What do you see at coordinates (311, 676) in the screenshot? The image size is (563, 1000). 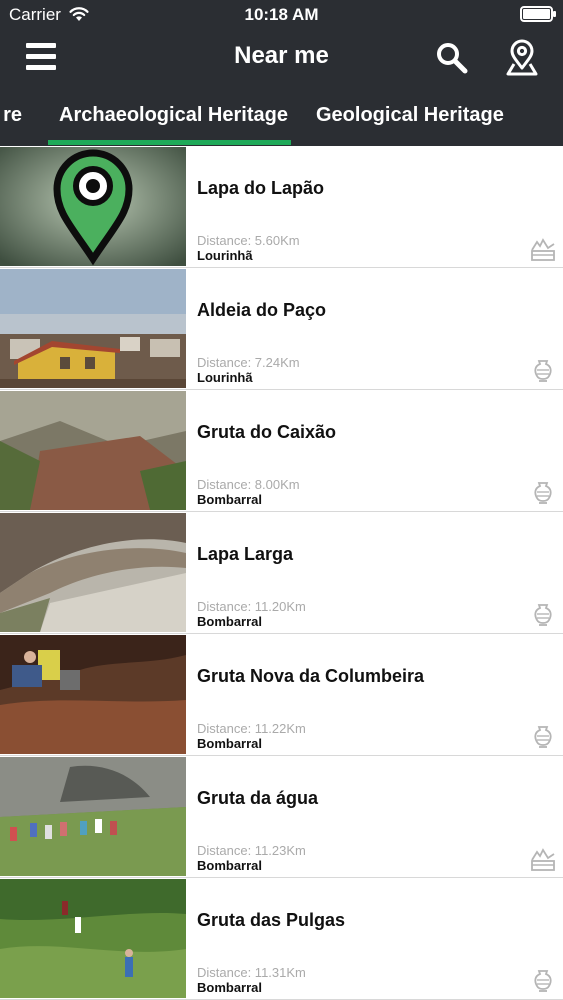 I see `item-title: Gruta Nova da Columbeira` at bounding box center [311, 676].